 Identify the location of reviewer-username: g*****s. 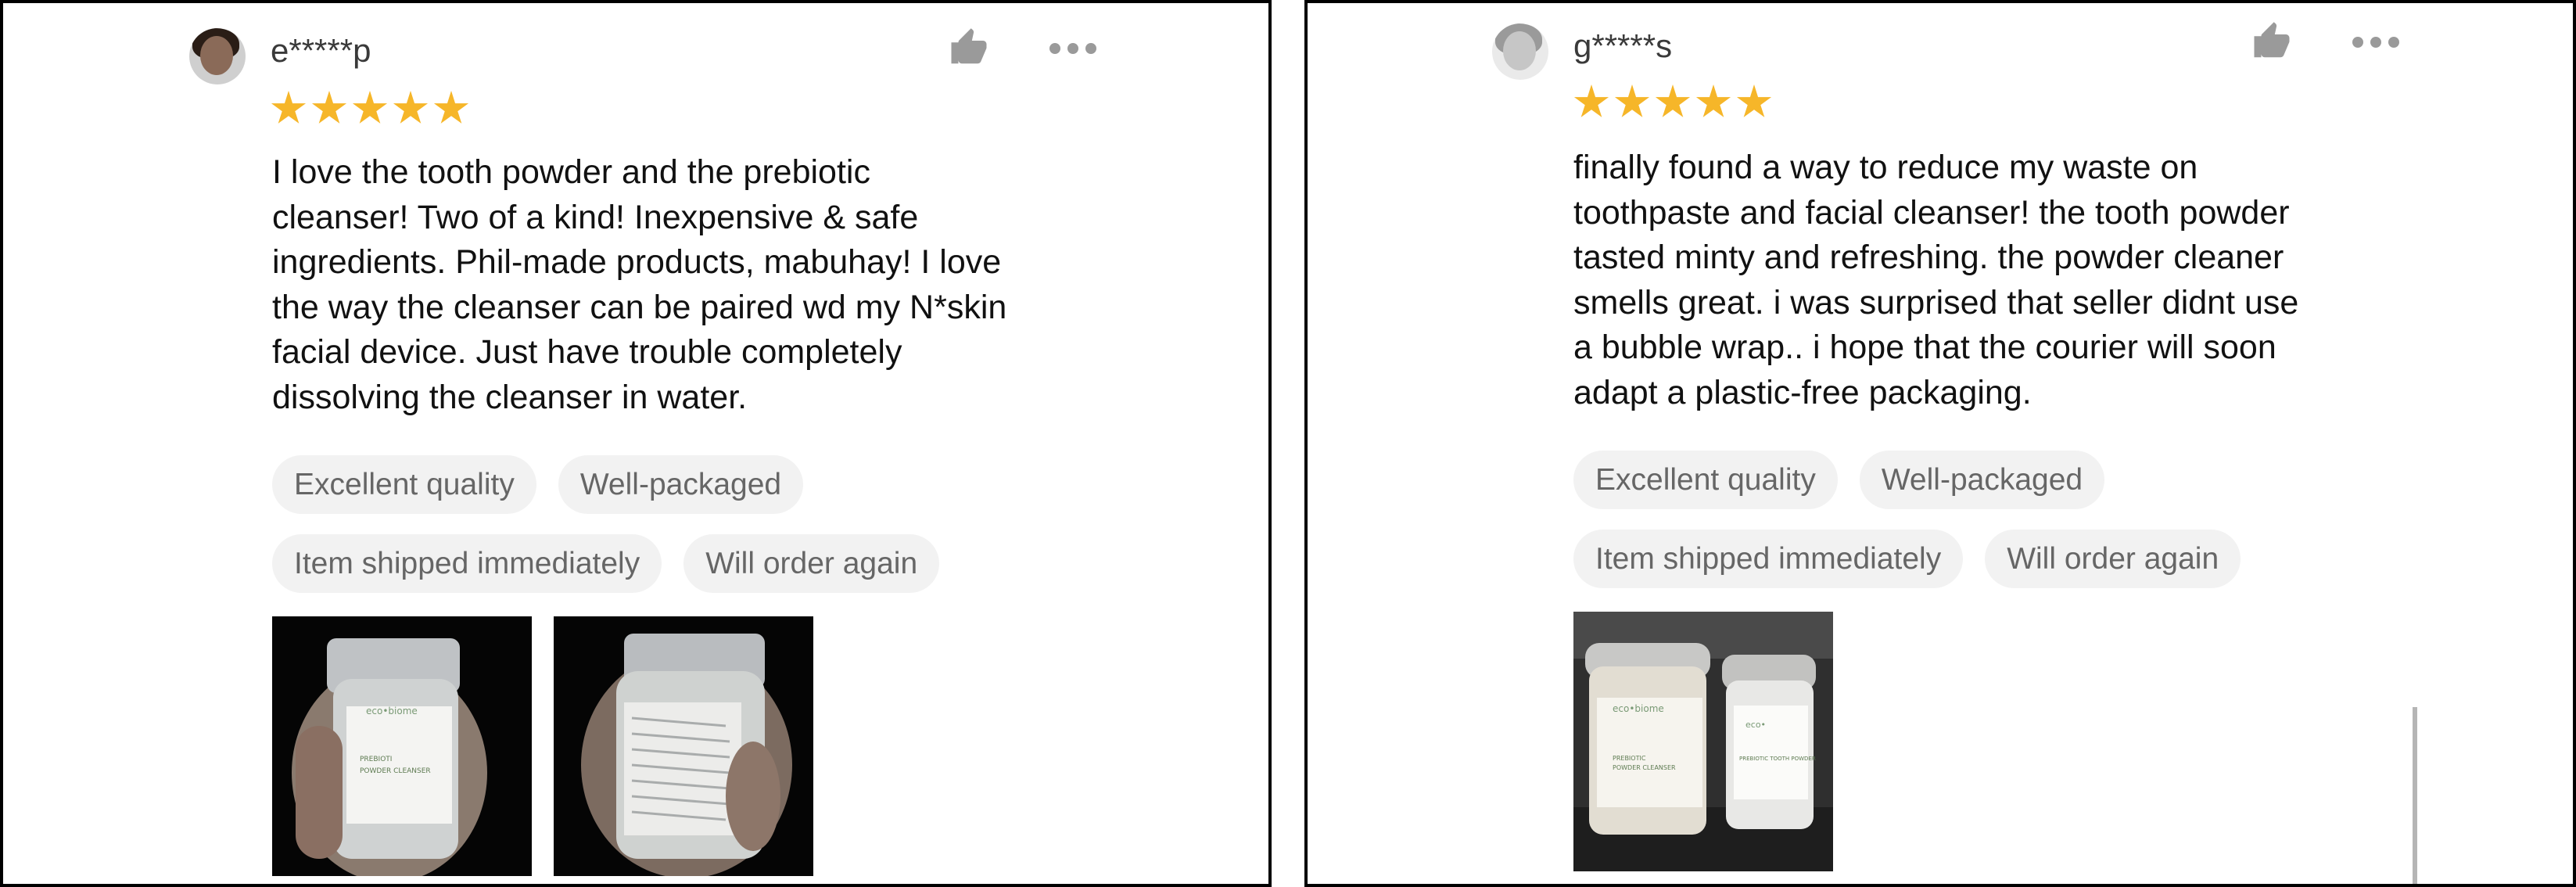
(1623, 45).